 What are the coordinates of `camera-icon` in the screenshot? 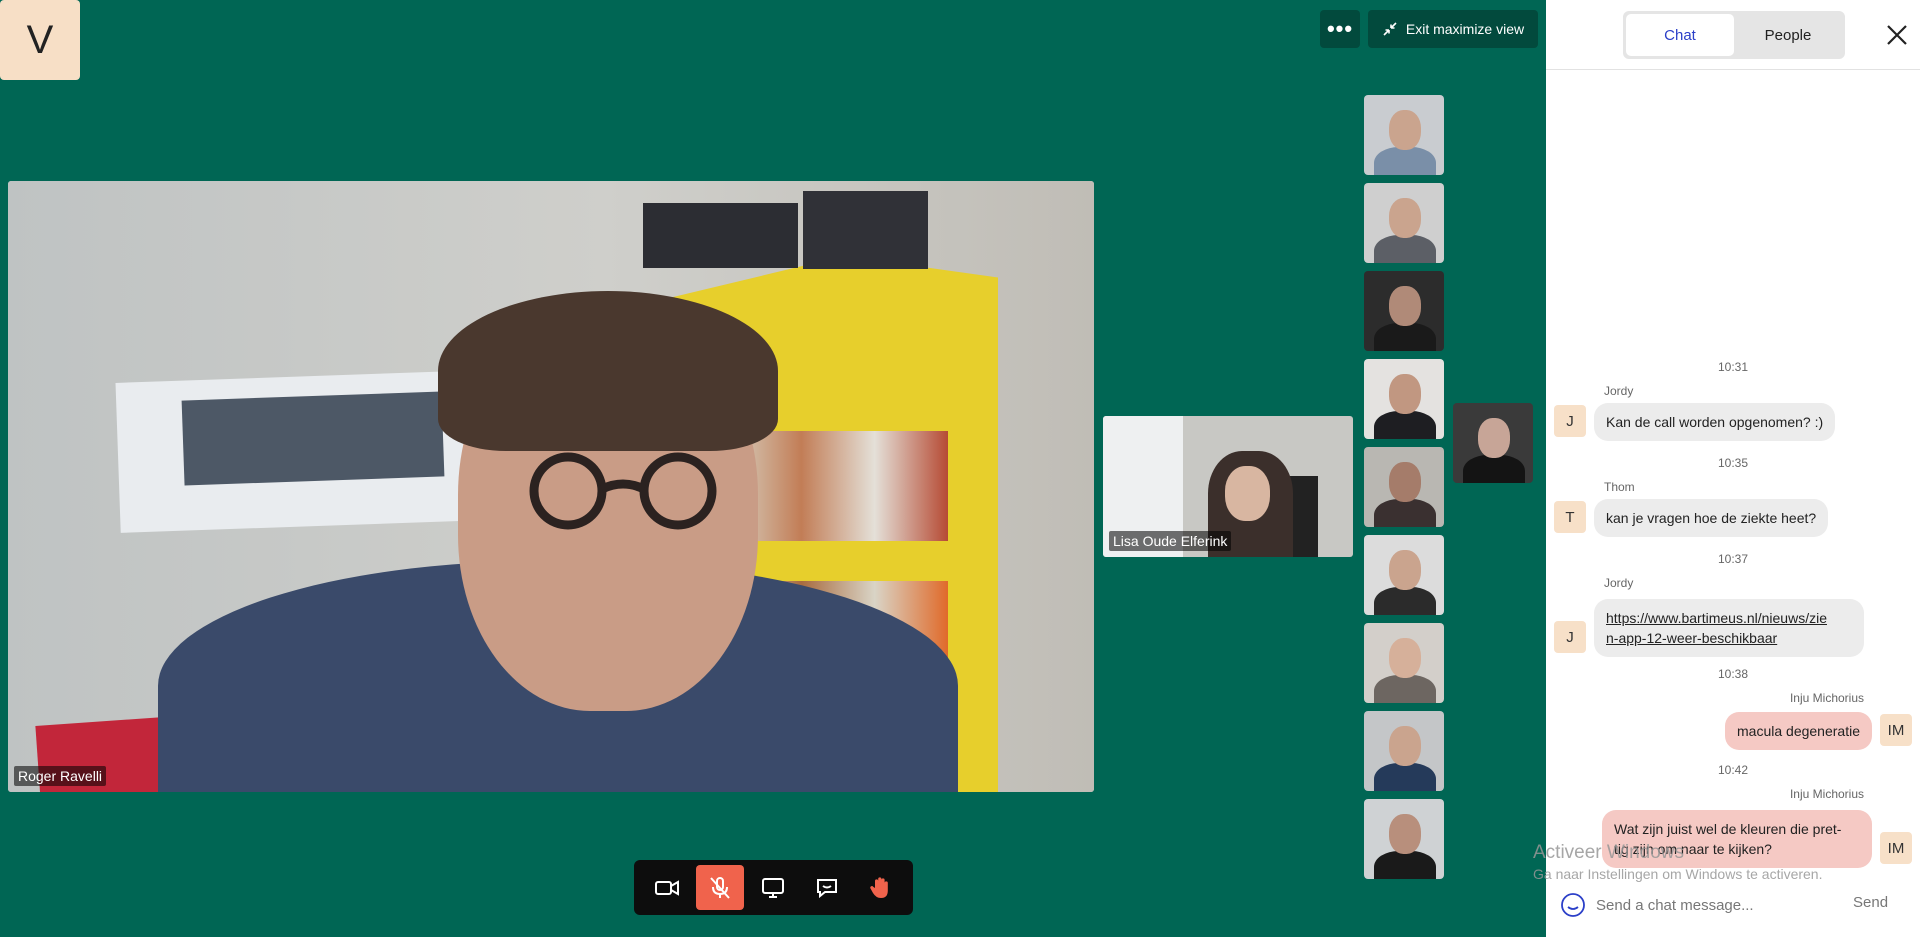 It's located at (666, 887).